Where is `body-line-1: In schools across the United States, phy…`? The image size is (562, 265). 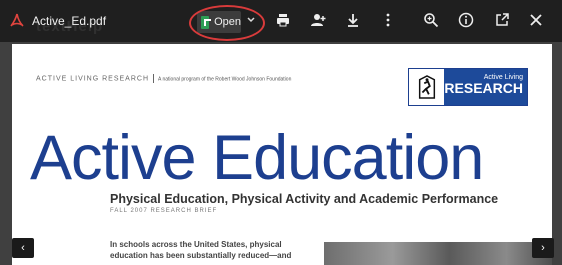
body-line-1: In schools across the United States, phy… is located at coordinates (196, 244).